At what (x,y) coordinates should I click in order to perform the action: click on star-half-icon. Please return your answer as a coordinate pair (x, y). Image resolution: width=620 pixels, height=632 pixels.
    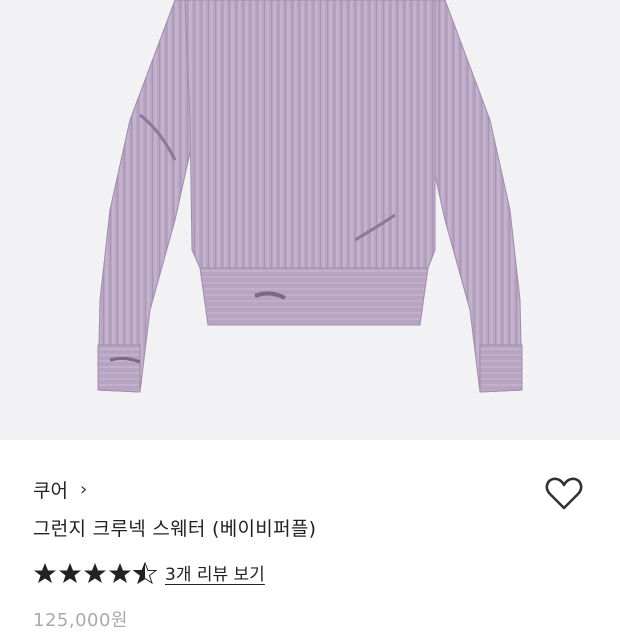
    Looking at the image, I should click on (145, 572).